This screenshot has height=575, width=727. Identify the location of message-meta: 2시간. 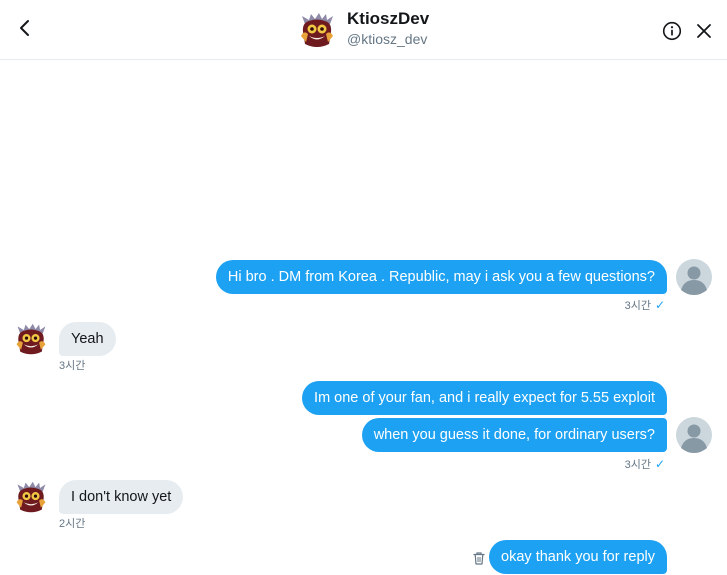
(72, 523).